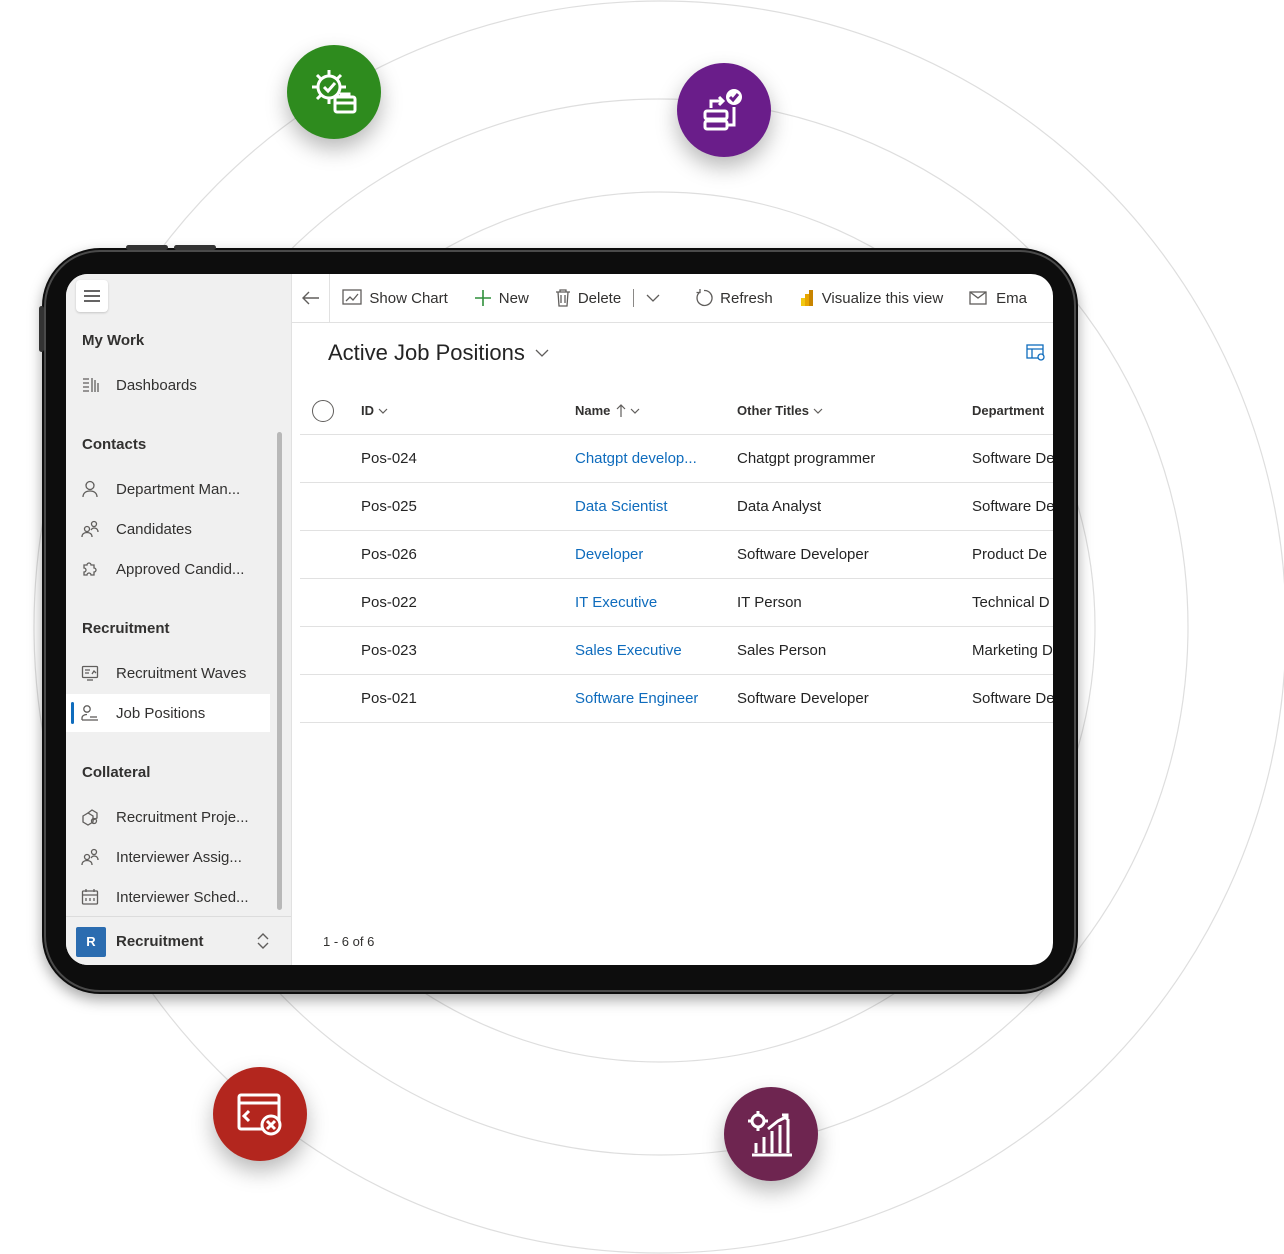 This screenshot has height=1254, width=1284. Describe the element at coordinates (90, 673) in the screenshot. I see `waves-icon` at that location.